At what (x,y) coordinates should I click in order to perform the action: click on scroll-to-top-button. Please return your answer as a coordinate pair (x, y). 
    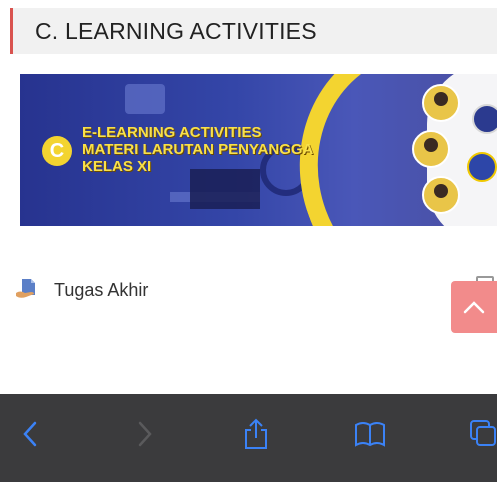
    Looking at the image, I should click on (474, 307).